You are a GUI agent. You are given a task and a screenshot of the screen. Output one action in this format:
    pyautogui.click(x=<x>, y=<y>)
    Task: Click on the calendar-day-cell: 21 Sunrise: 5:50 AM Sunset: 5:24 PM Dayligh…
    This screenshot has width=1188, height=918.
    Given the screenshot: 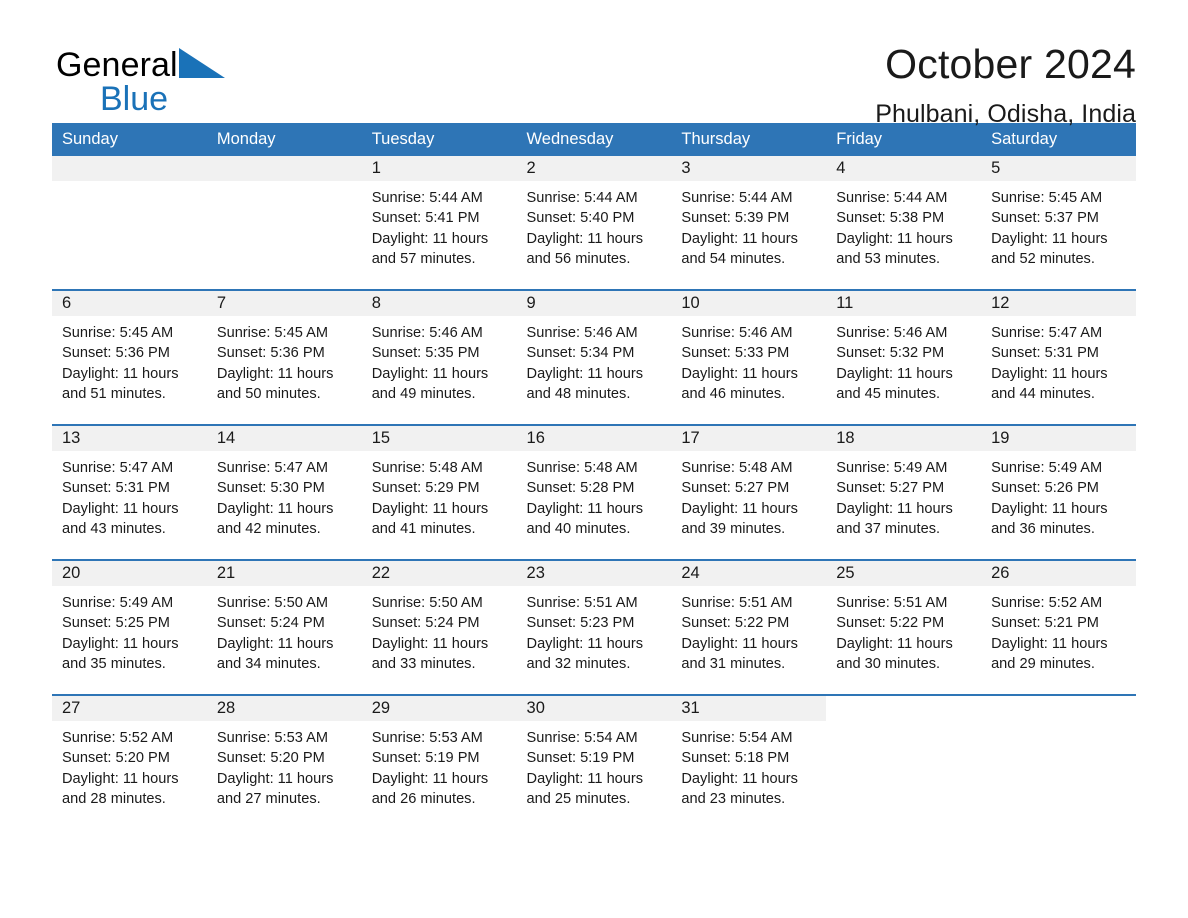 What is the action you would take?
    pyautogui.click(x=284, y=628)
    